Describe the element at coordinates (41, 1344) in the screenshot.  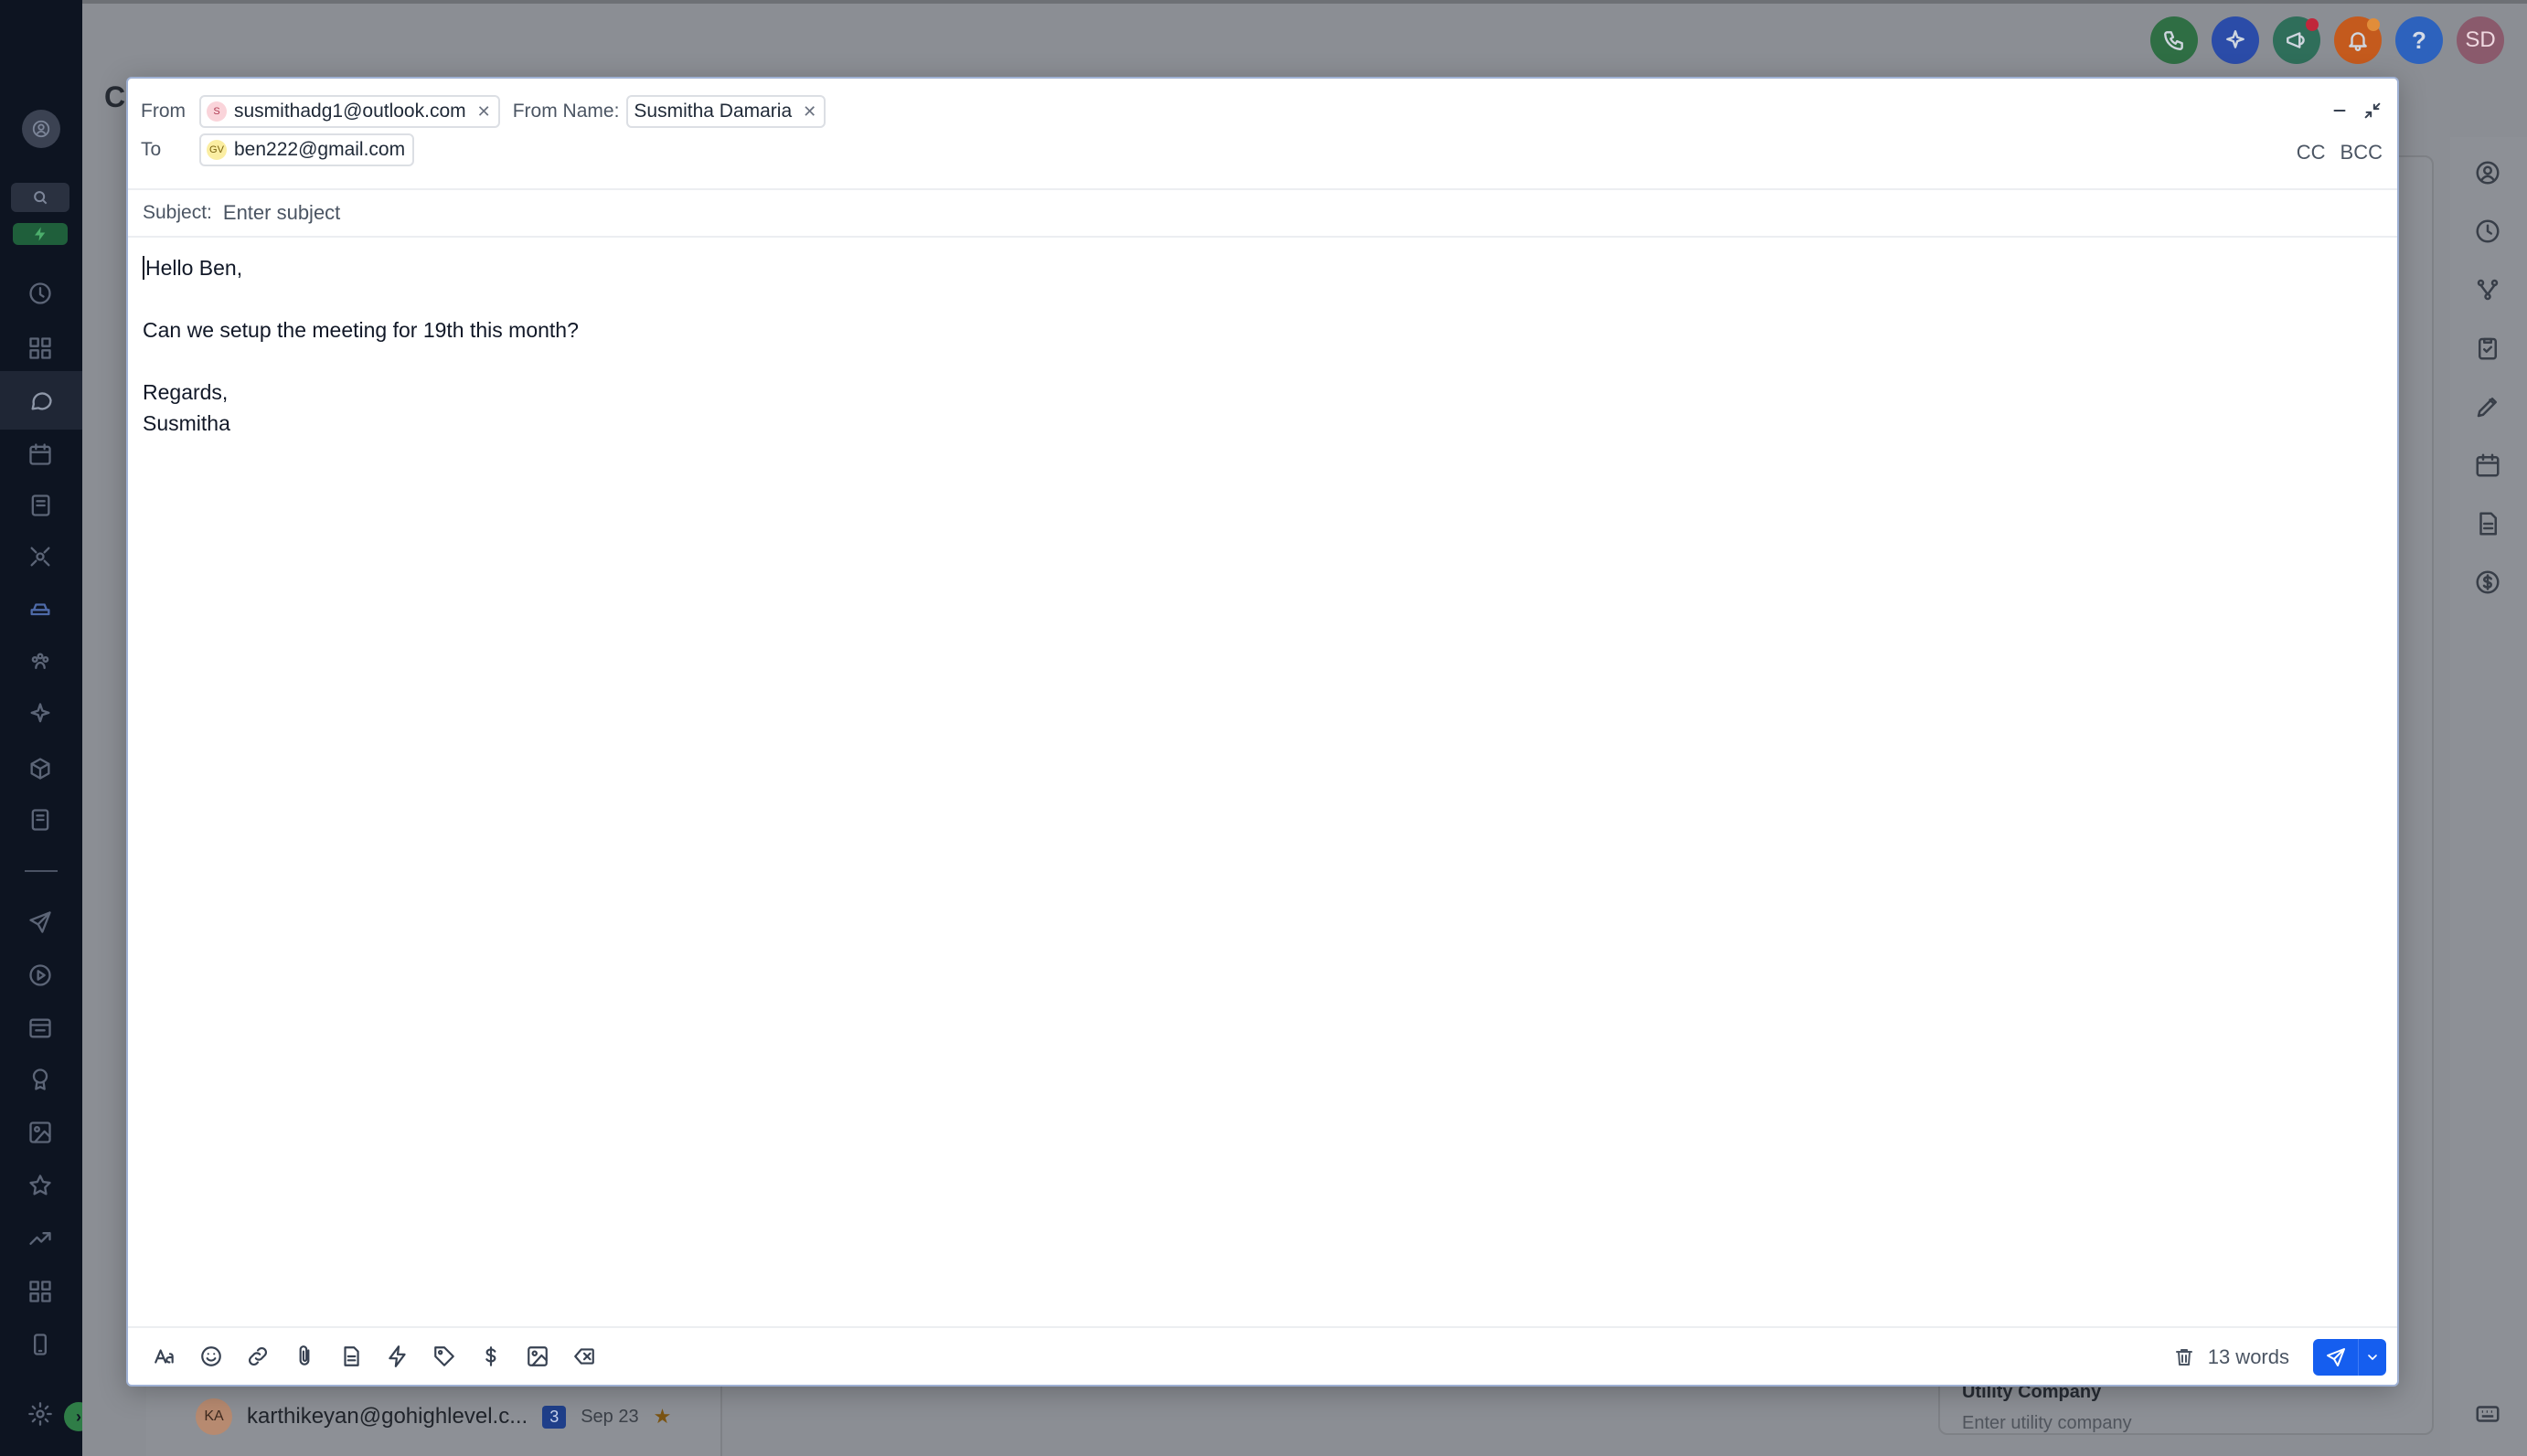
I see `mobile-app-icon` at that location.